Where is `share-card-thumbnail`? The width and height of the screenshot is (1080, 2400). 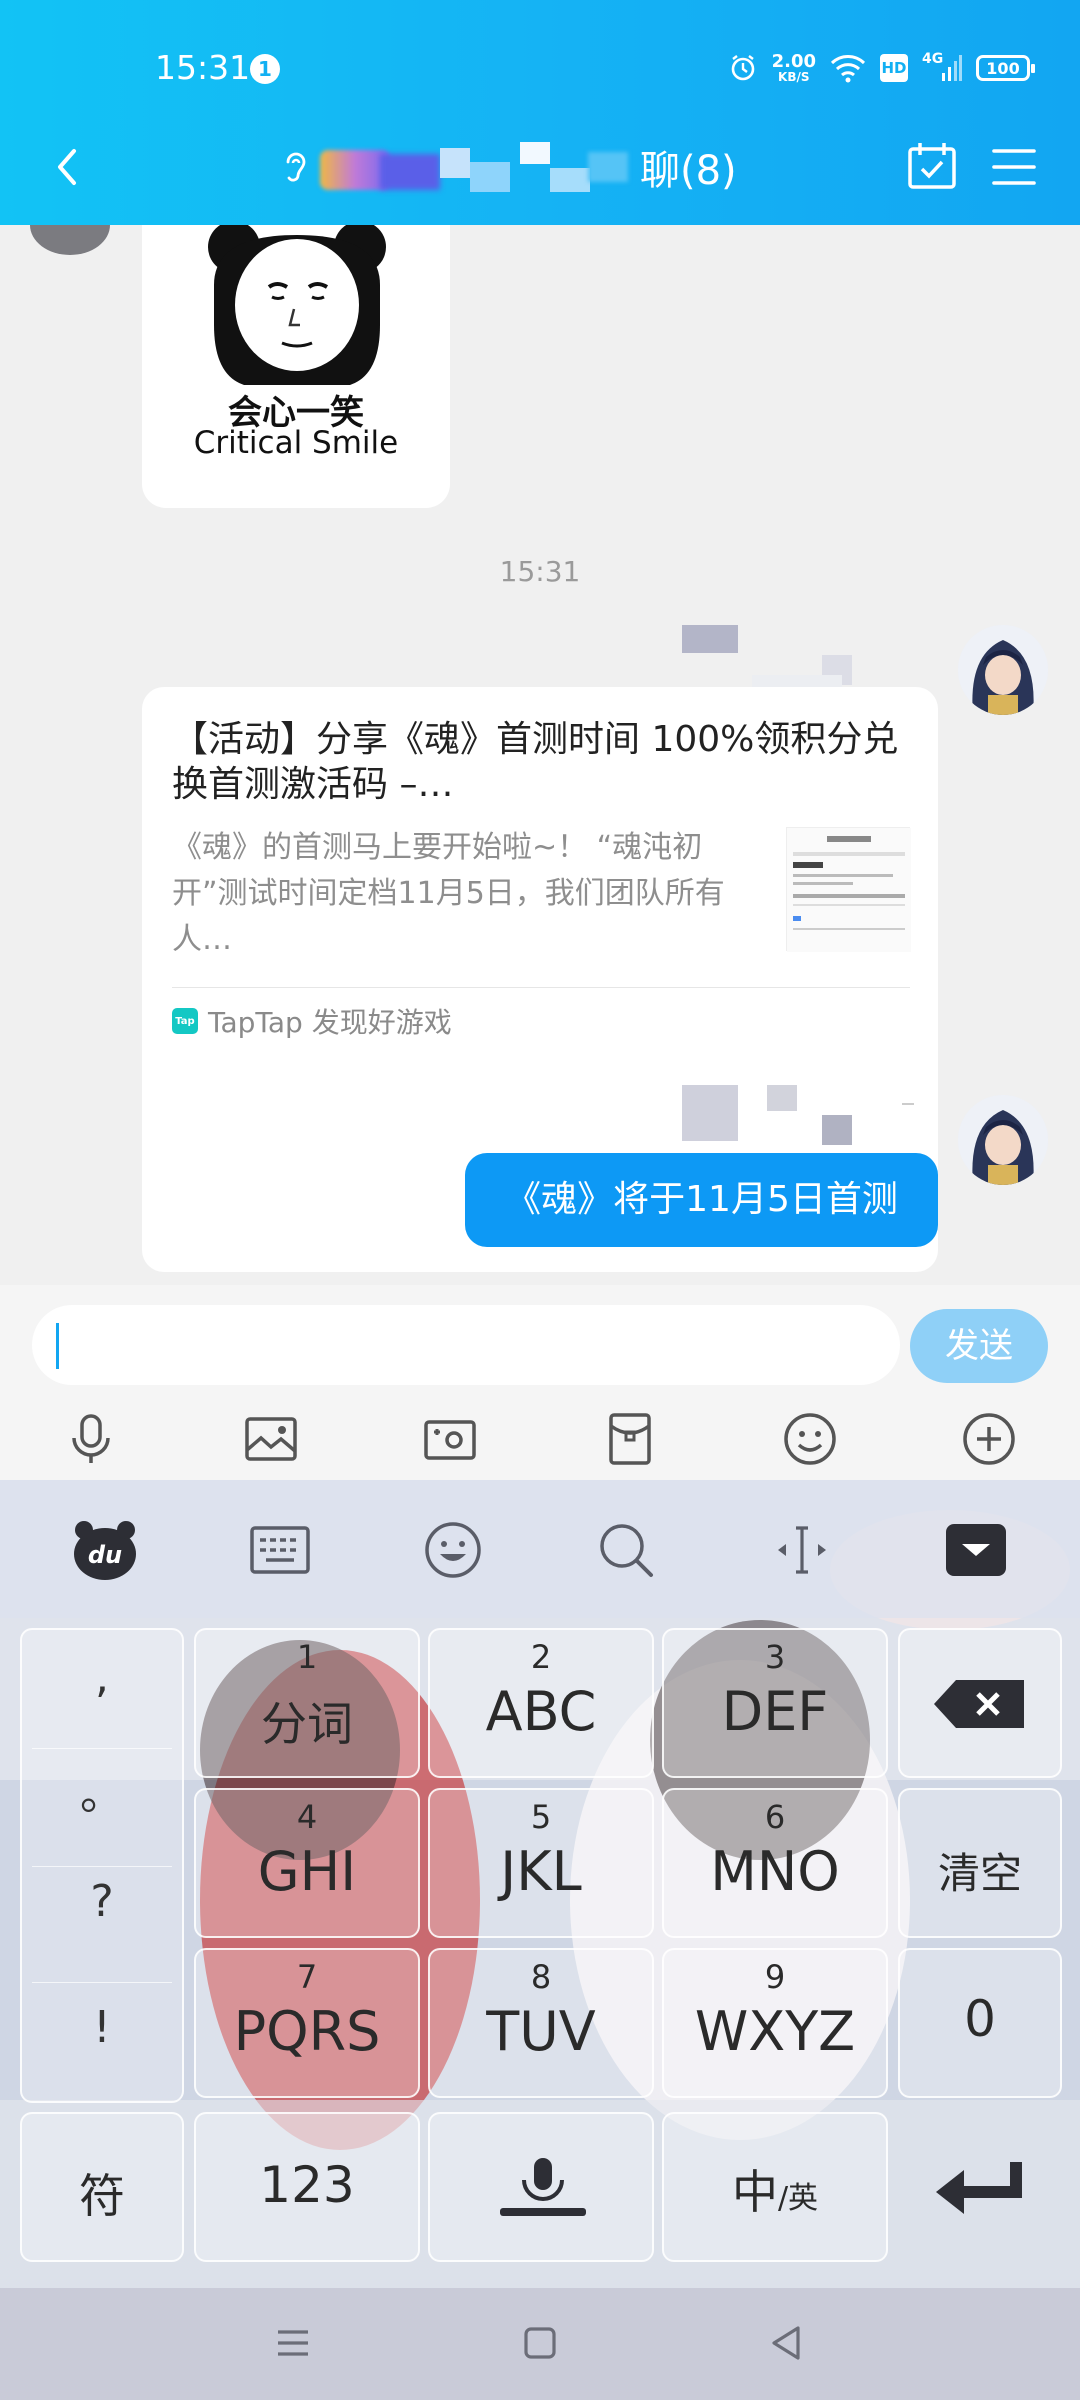
share-card-thumbnail is located at coordinates (848, 889).